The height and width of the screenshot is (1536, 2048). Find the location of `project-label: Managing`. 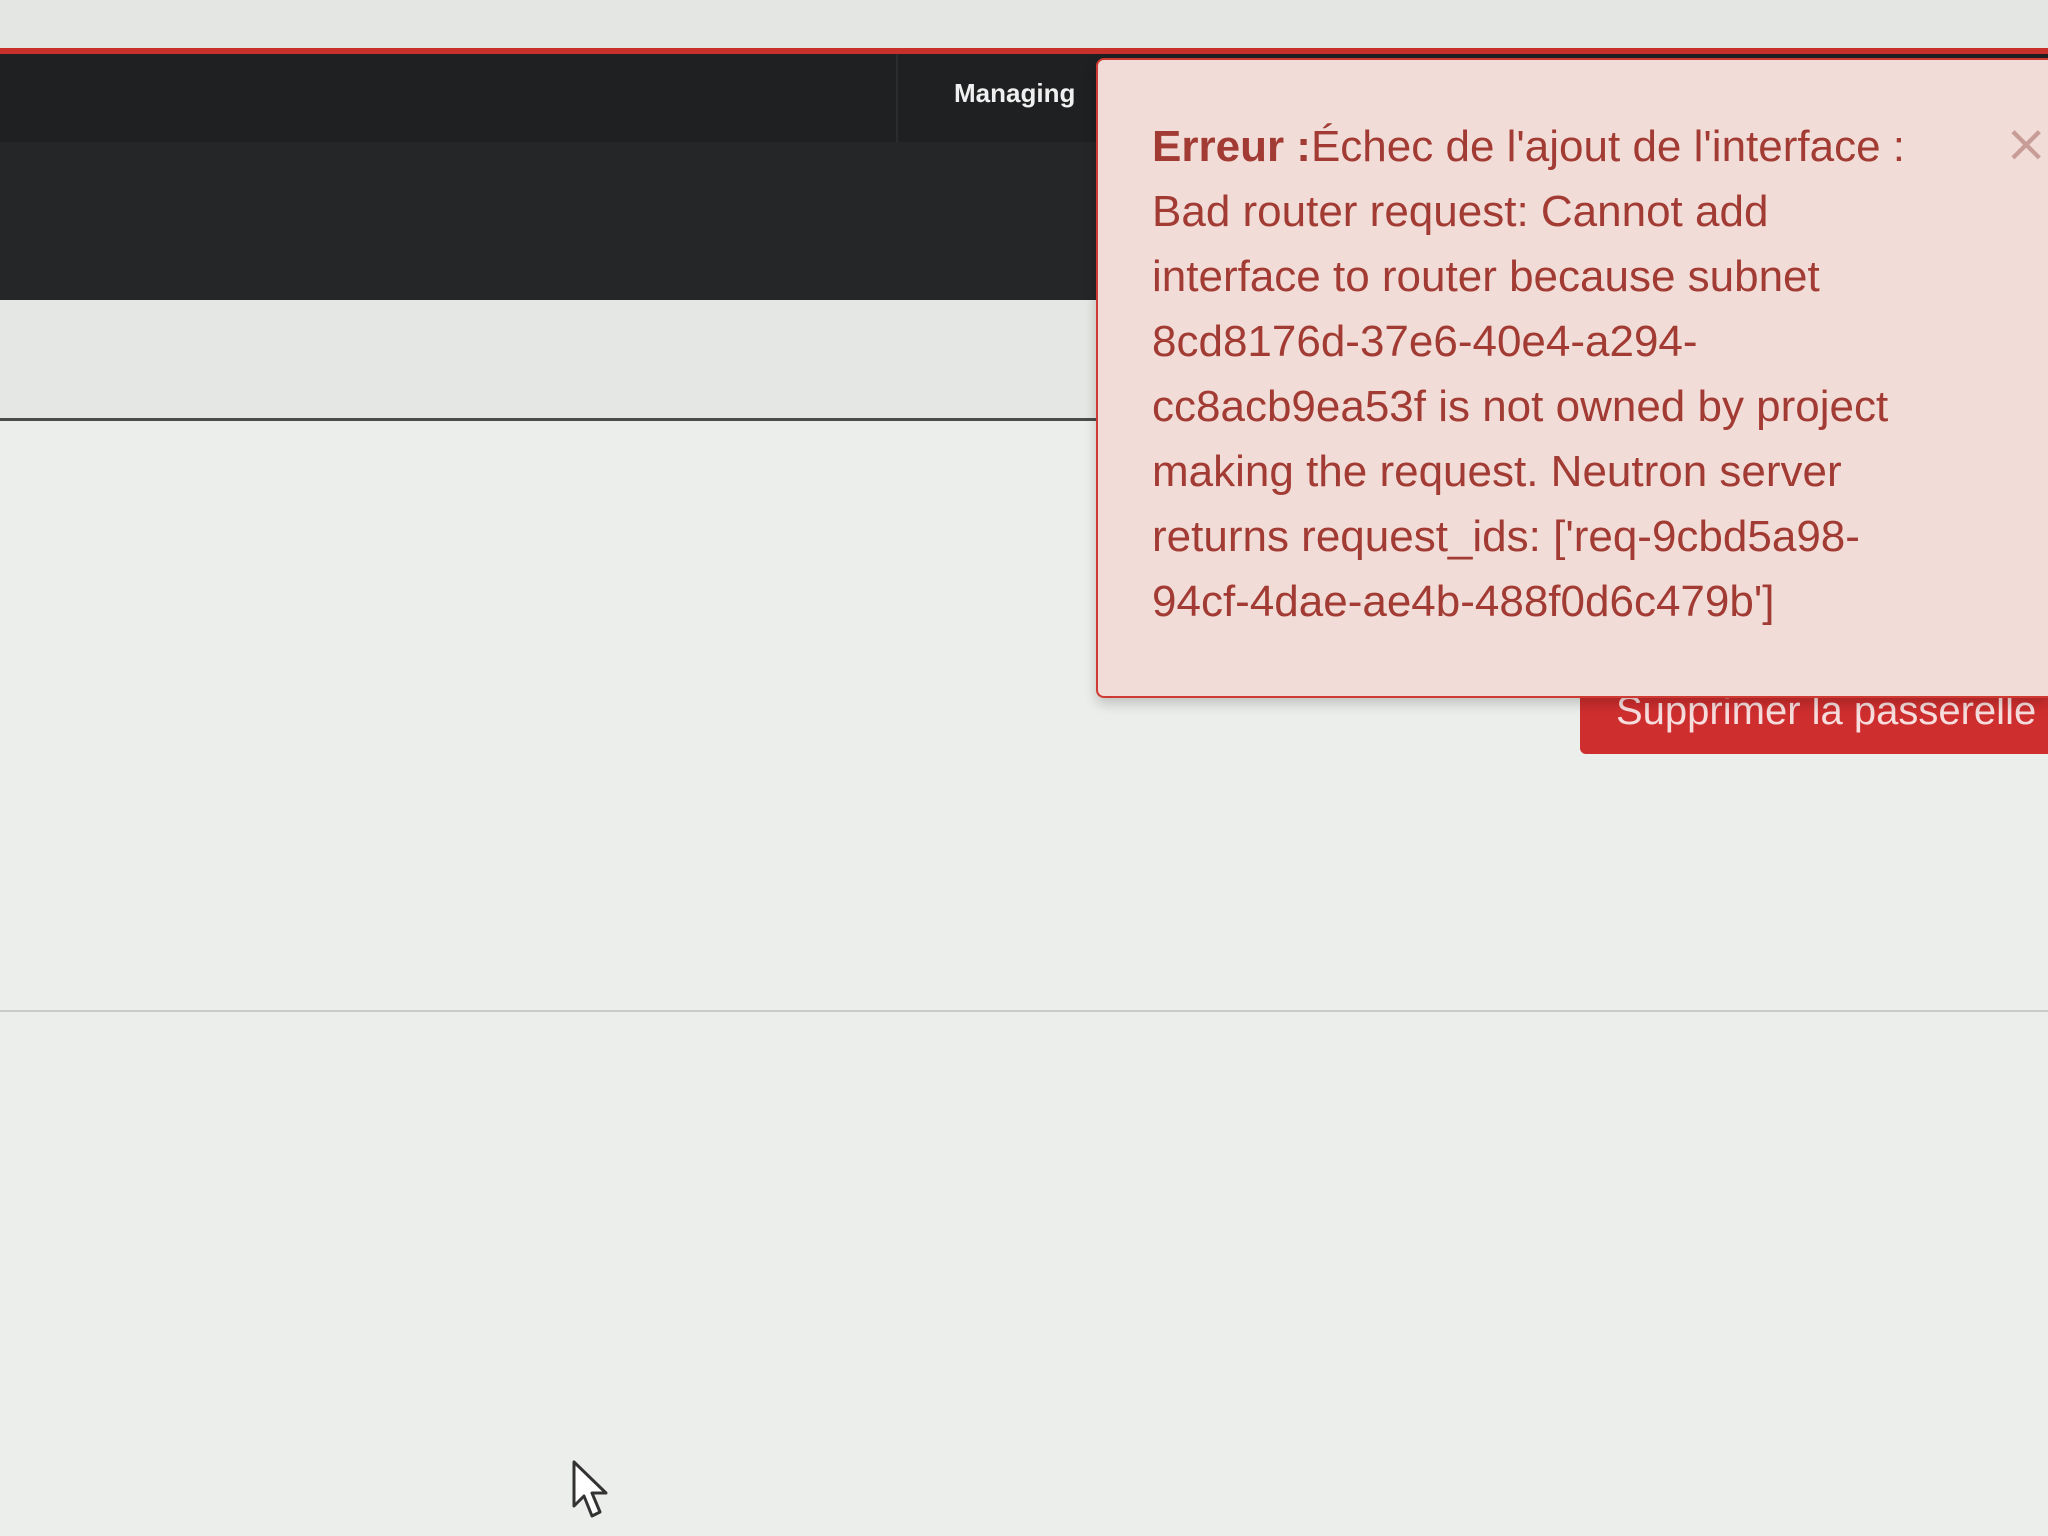

project-label: Managing is located at coordinates (1014, 93).